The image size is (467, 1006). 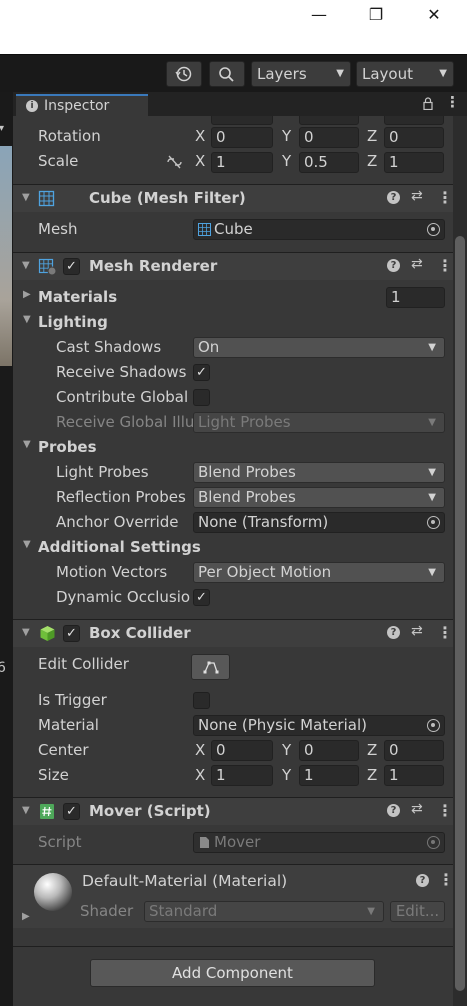 What do you see at coordinates (233, 946) in the screenshot?
I see `divider` at bounding box center [233, 946].